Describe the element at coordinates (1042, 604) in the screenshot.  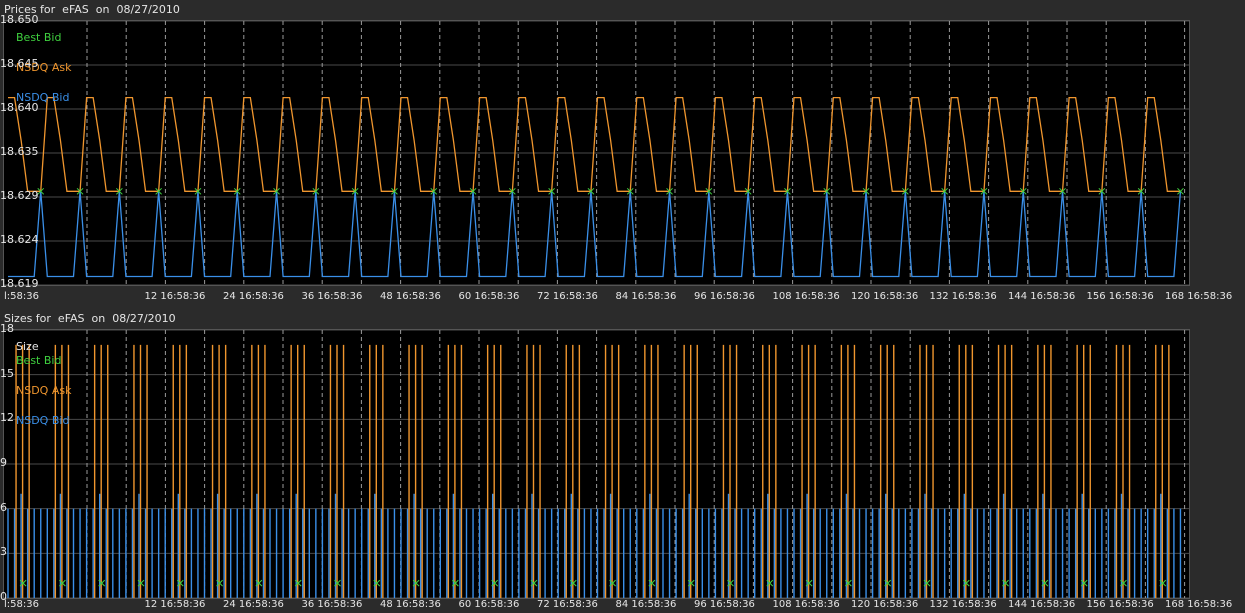
I see `size-x-tick: 144 16:58:36` at that location.